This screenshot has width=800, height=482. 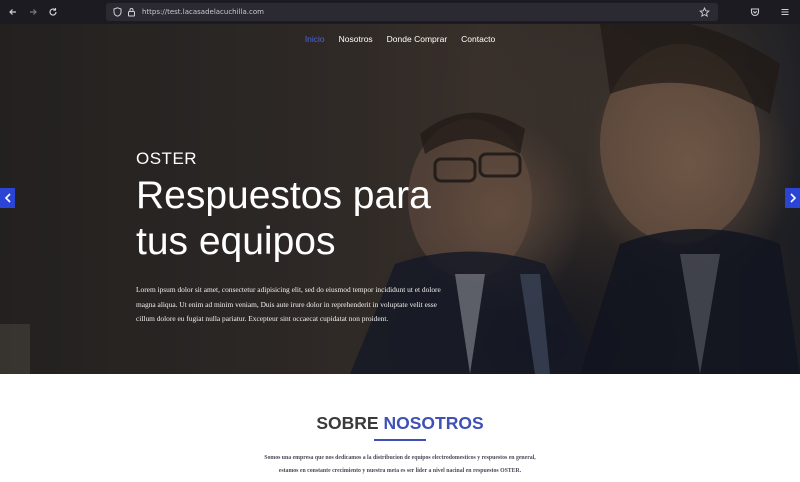 I want to click on about-title: SOBRE NOSOTROS, so click(x=400, y=423).